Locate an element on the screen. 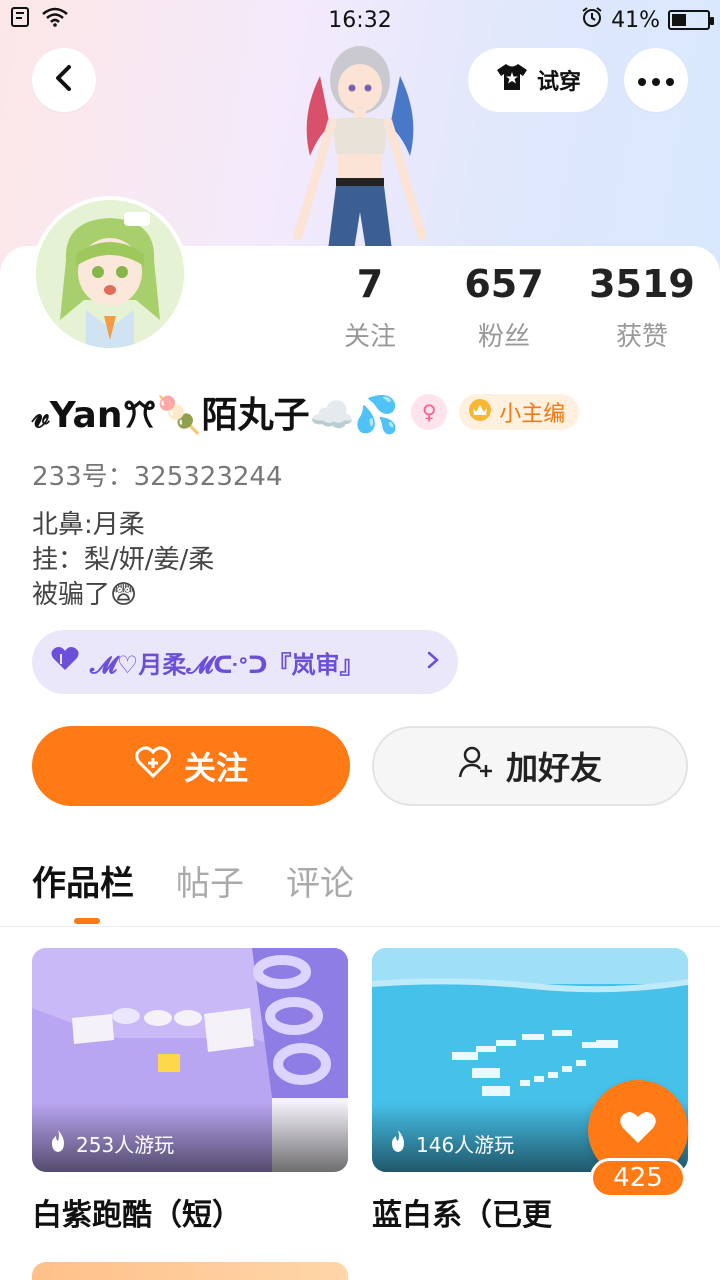 This screenshot has width=720, height=1280. heart-icon is located at coordinates (638, 1130).